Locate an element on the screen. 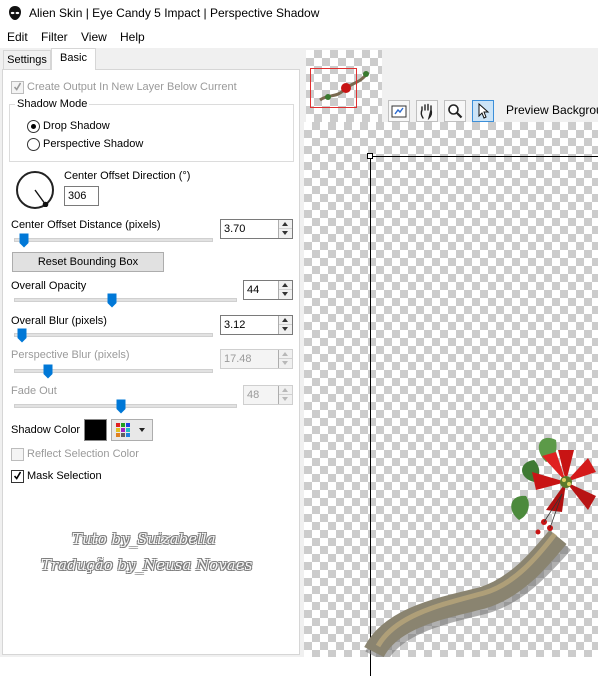  color-palette-button is located at coordinates (132, 430).